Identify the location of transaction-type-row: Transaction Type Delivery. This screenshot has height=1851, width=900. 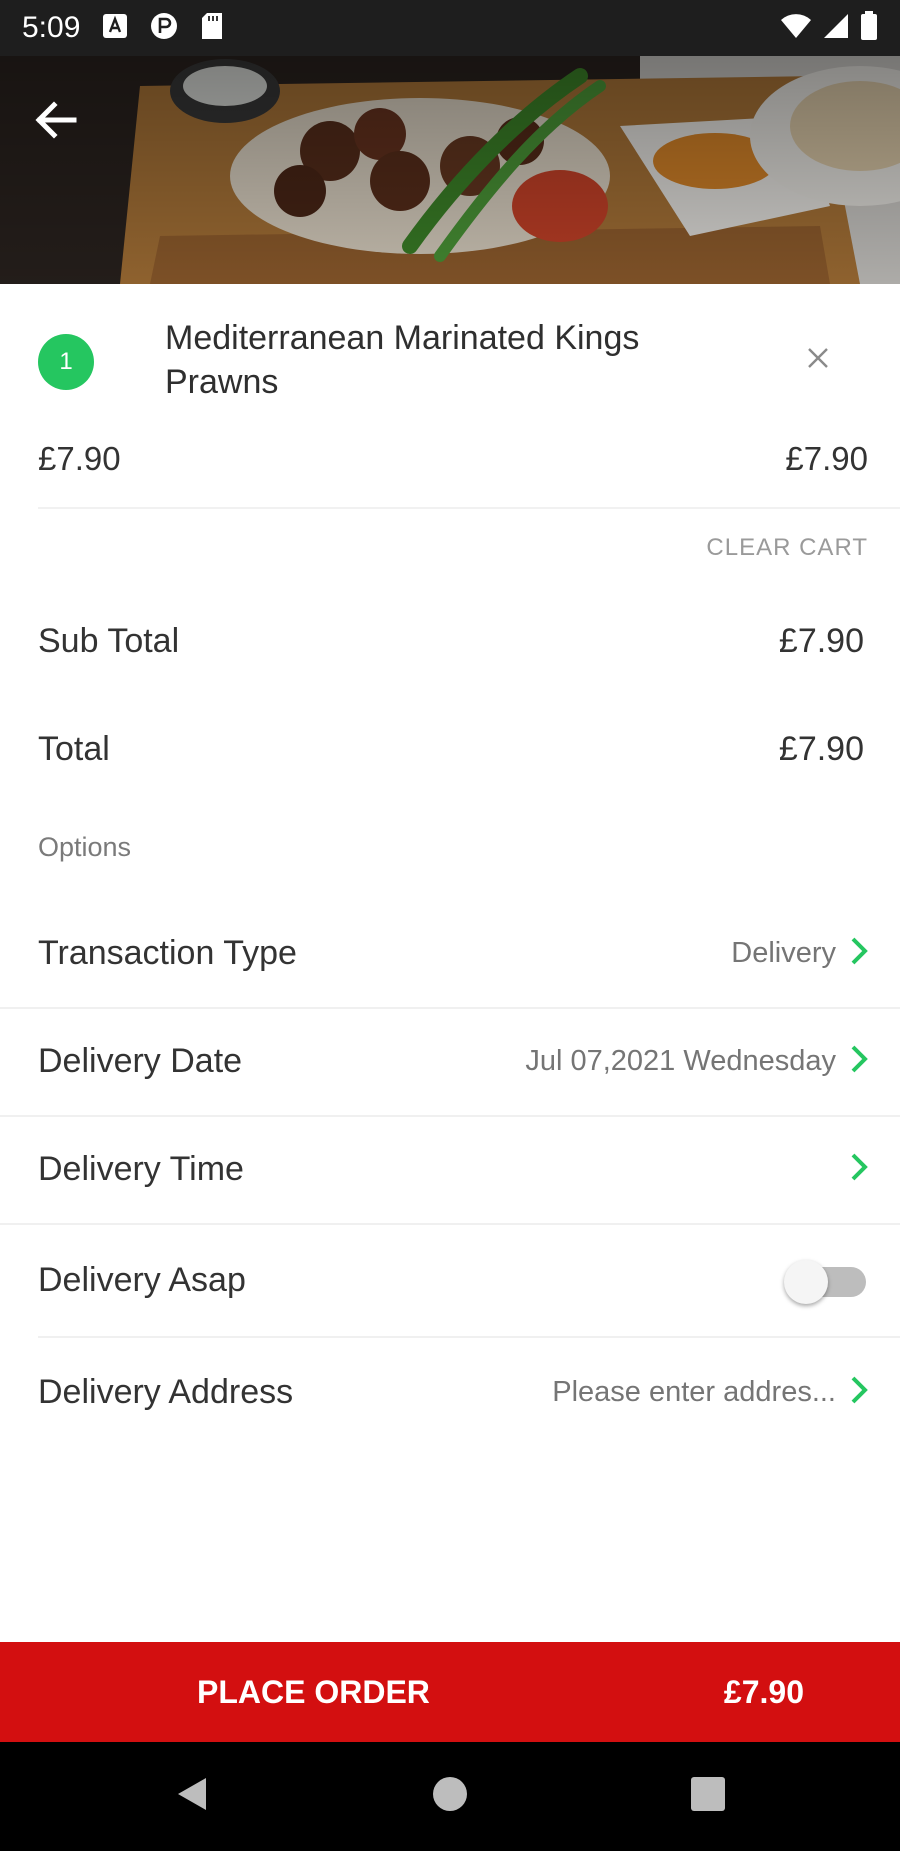
(450, 953).